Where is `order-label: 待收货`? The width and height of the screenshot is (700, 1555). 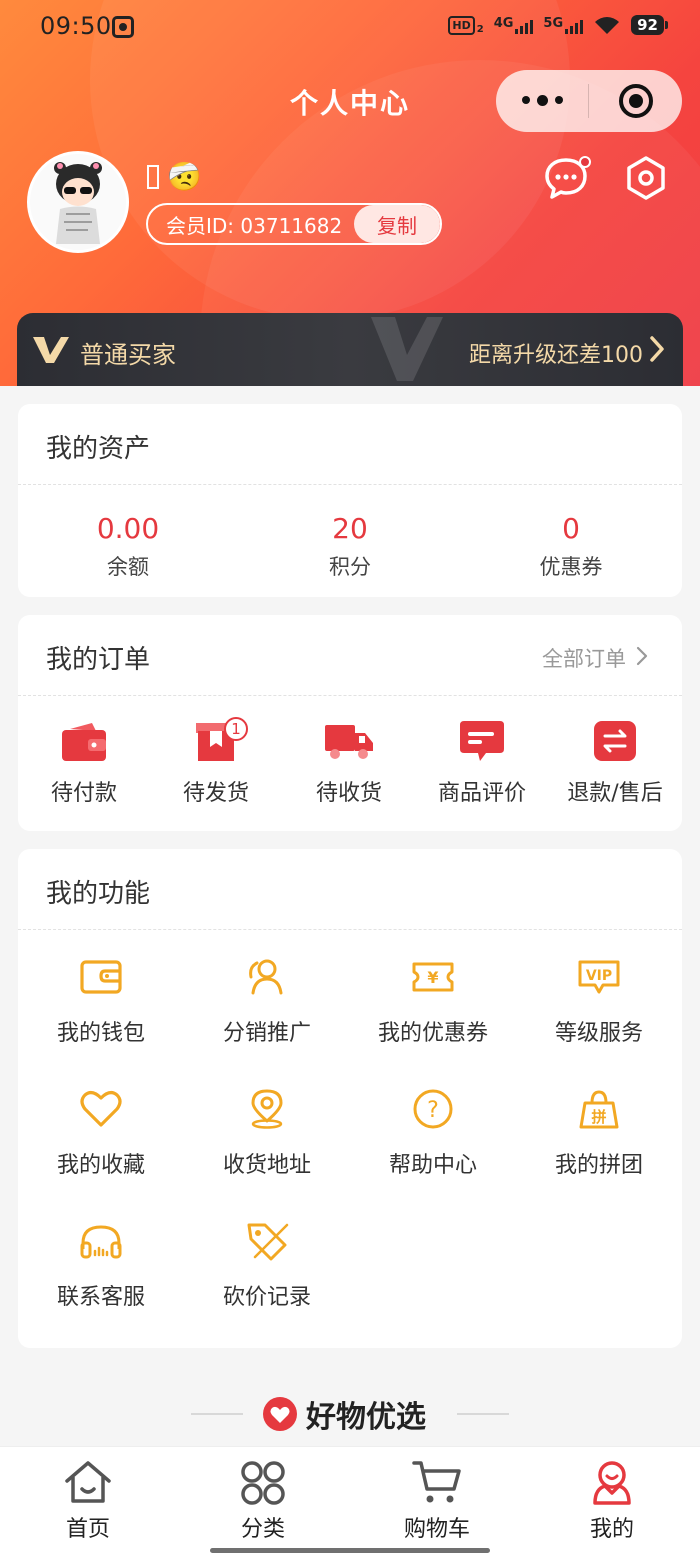 order-label: 待收货 is located at coordinates (348, 793).